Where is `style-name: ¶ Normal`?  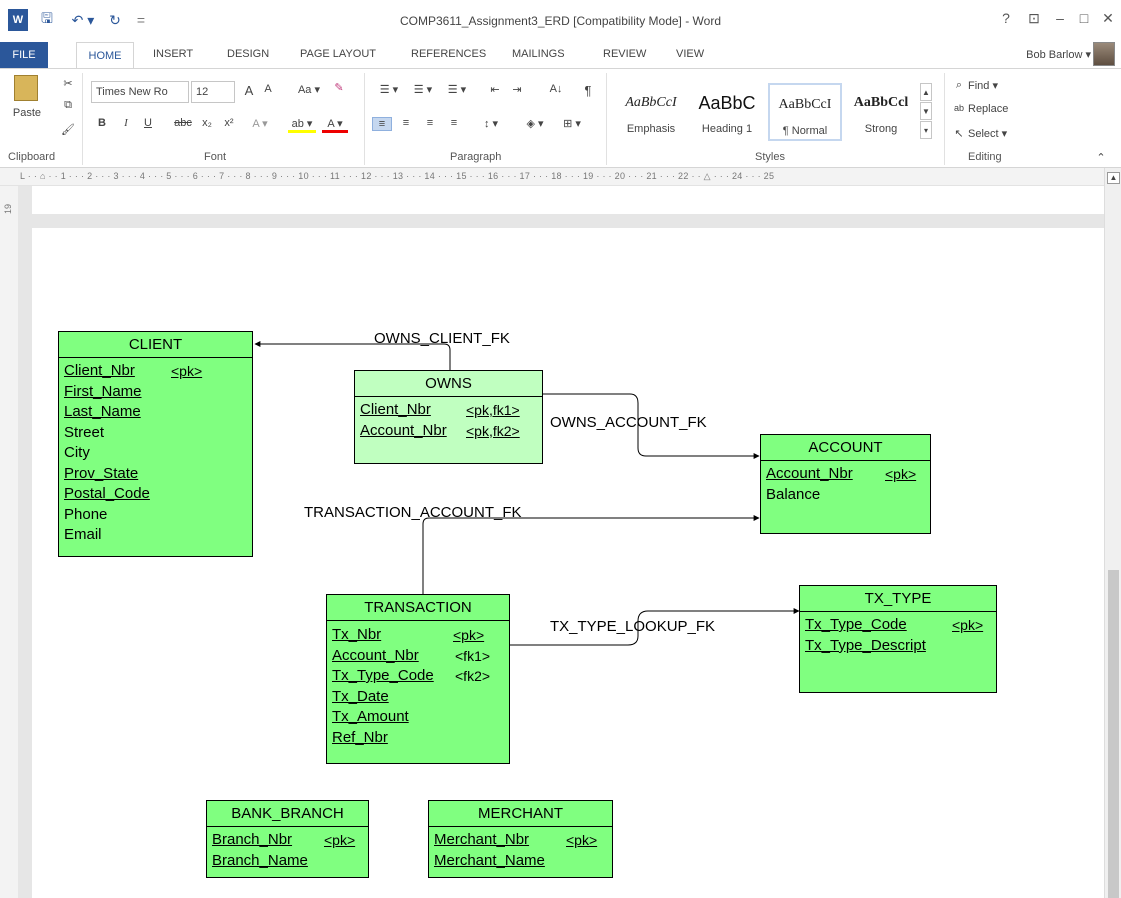
style-name: ¶ Normal is located at coordinates (805, 131).